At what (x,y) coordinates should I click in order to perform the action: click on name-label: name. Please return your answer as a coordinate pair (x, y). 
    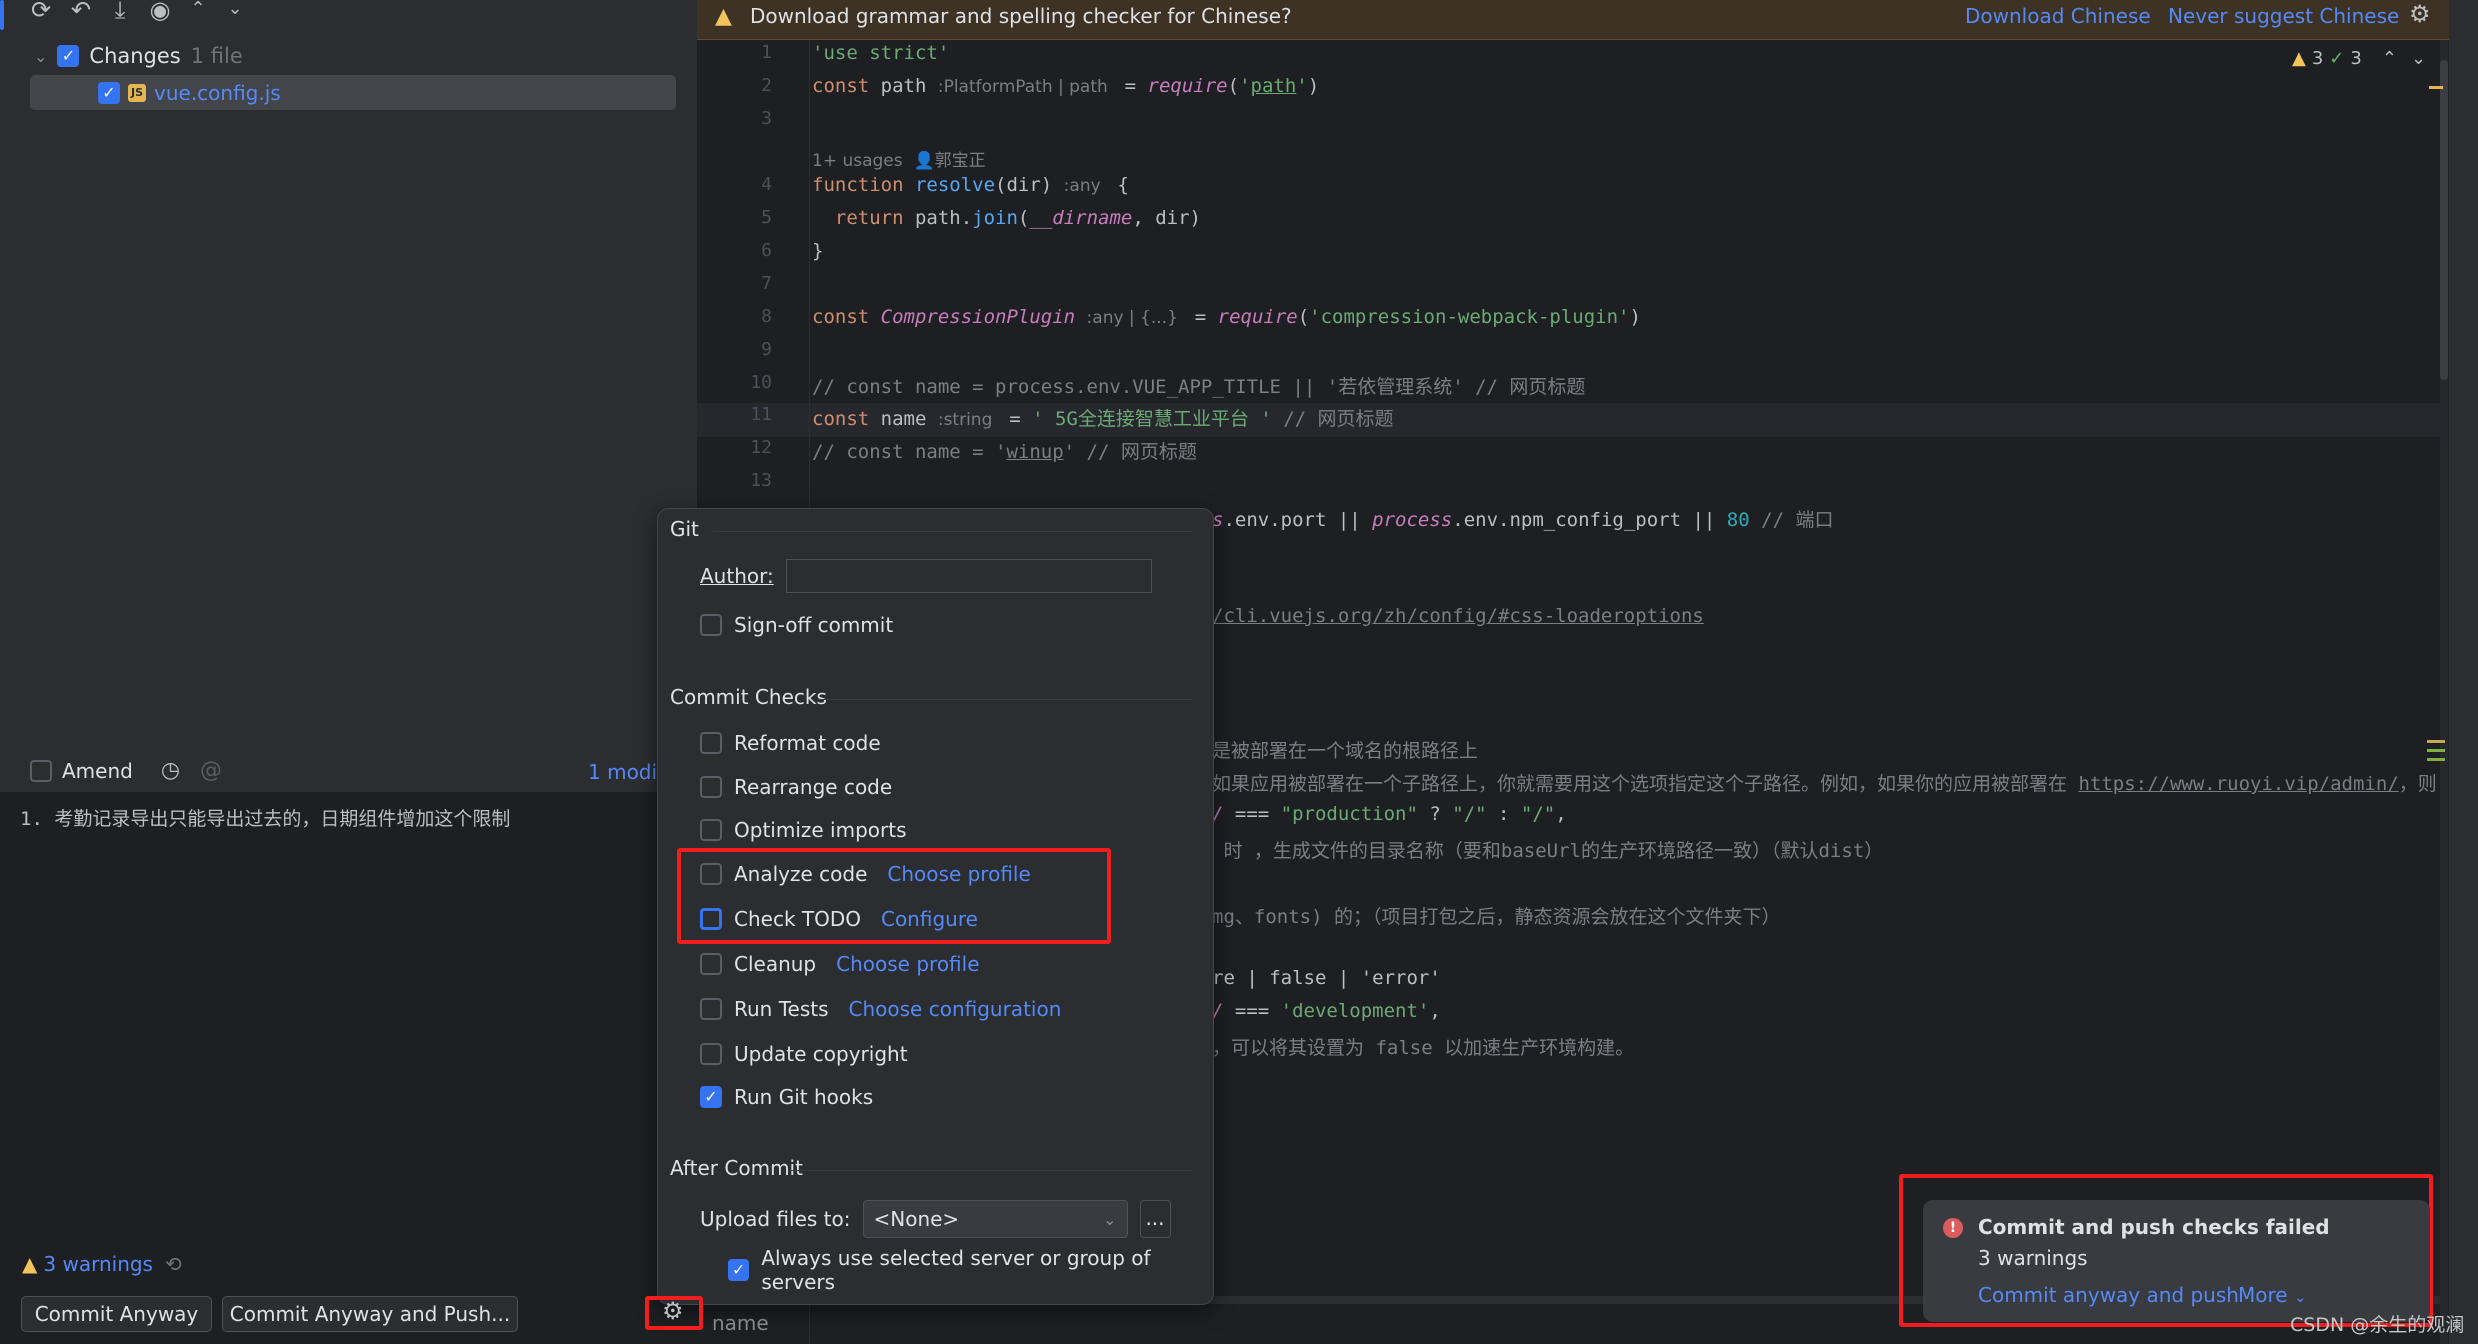
    Looking at the image, I should click on (740, 1323).